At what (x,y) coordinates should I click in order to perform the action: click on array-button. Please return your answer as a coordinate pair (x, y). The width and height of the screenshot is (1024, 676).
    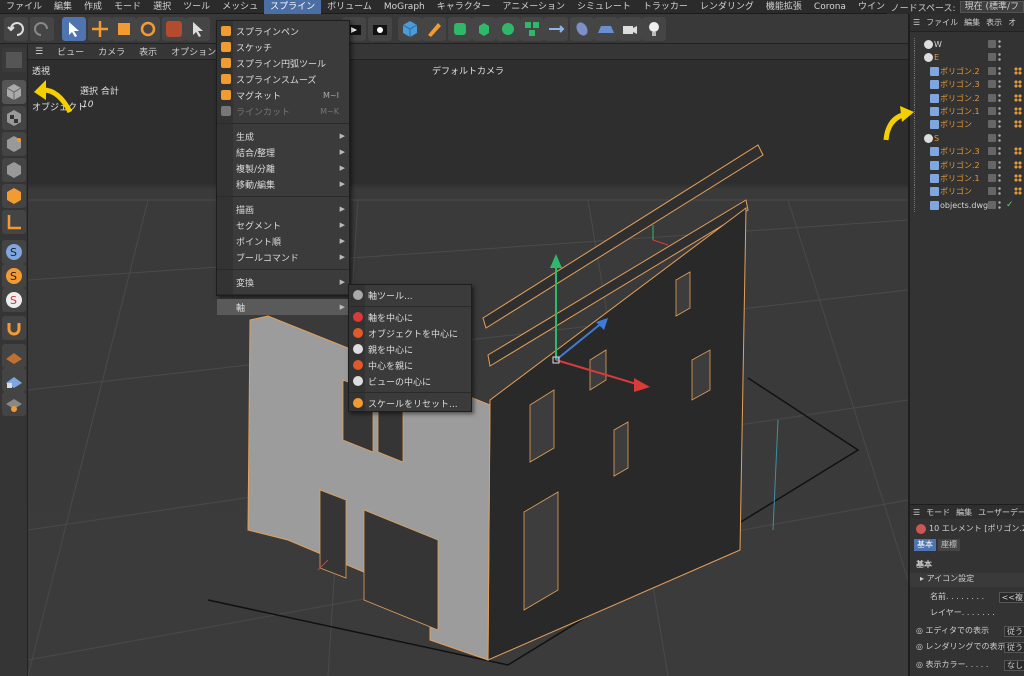
    Looking at the image, I should click on (532, 29).